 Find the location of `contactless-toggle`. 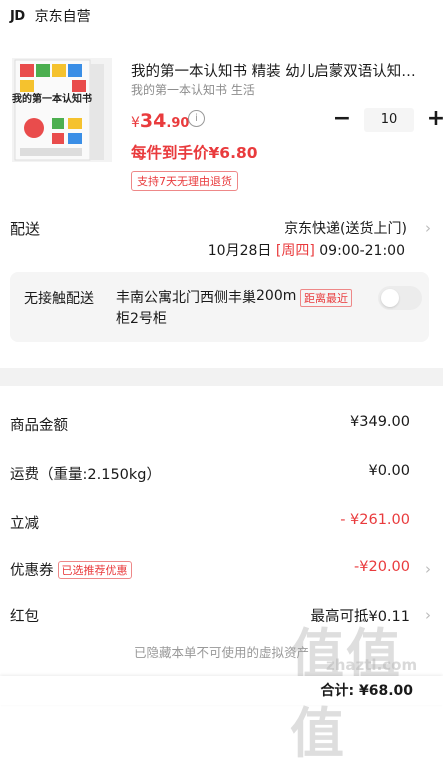

contactless-toggle is located at coordinates (400, 298).